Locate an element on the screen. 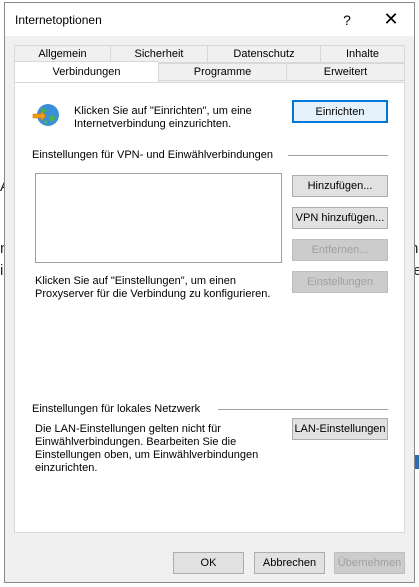 The image size is (419, 587). globe-network-icon is located at coordinates (47, 116).